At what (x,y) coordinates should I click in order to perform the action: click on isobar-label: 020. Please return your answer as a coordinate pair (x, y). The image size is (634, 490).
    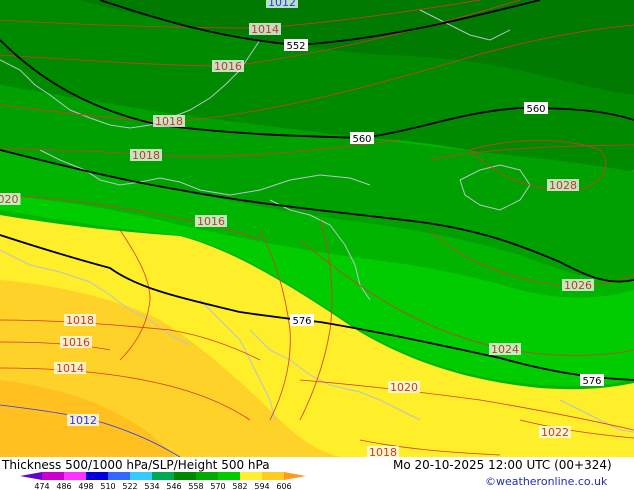
    Looking at the image, I should click on (10, 199).